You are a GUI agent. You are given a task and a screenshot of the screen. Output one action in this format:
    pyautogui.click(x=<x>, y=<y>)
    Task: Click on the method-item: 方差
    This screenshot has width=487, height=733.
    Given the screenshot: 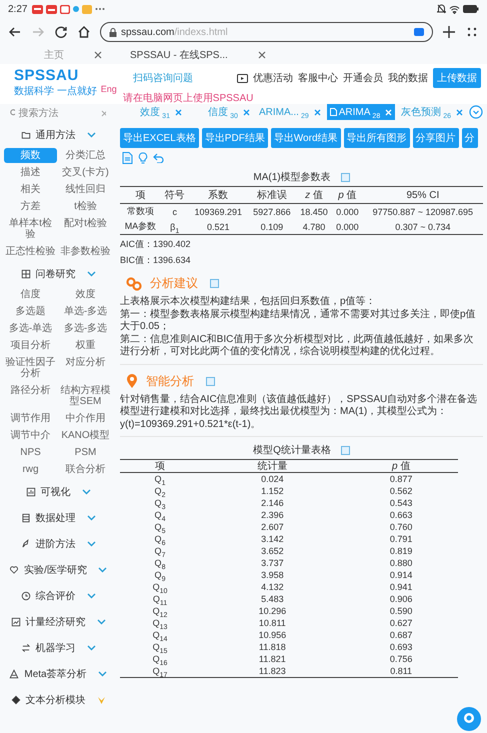 What is the action you would take?
    pyautogui.click(x=30, y=206)
    